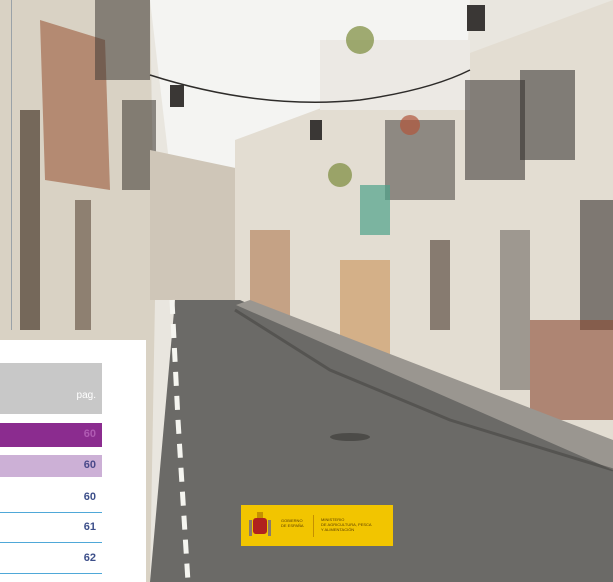 Image resolution: width=613 pixels, height=582 pixels. Describe the element at coordinates (260, 524) in the screenshot. I see `coat-of-arms-icon` at that location.